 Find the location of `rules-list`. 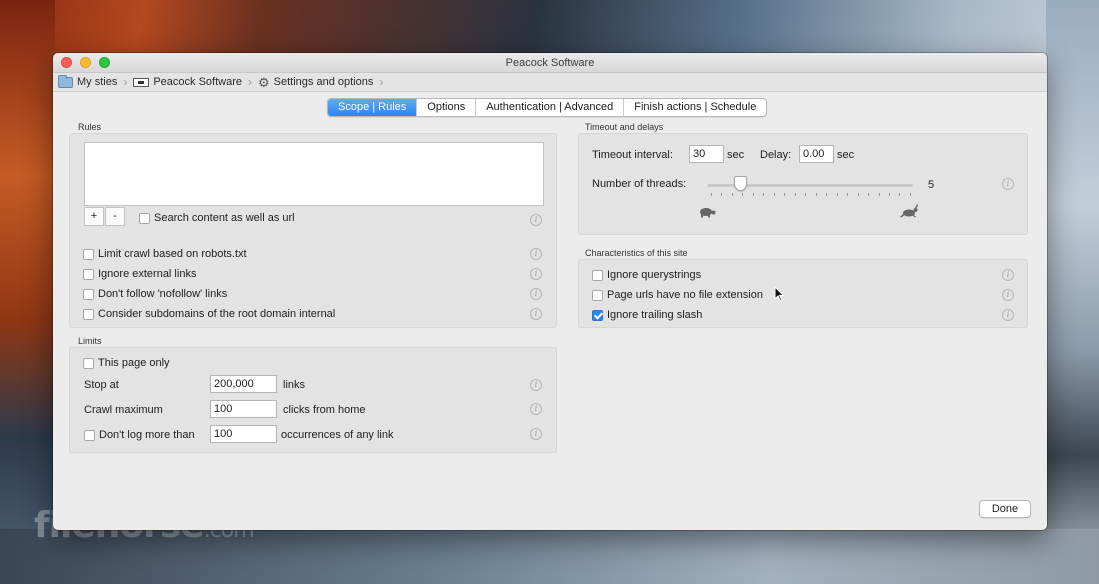

rules-list is located at coordinates (314, 174).